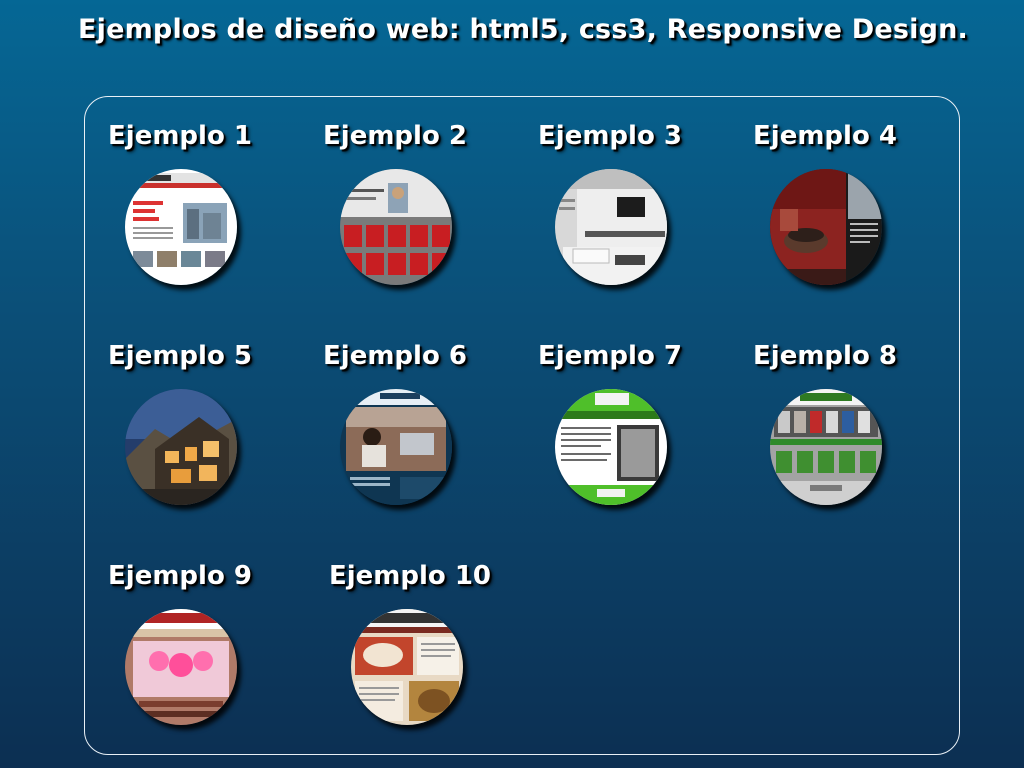 The width and height of the screenshot is (1024, 768). I want to click on example-card-6: Ejemplo 6, so click(395, 441).